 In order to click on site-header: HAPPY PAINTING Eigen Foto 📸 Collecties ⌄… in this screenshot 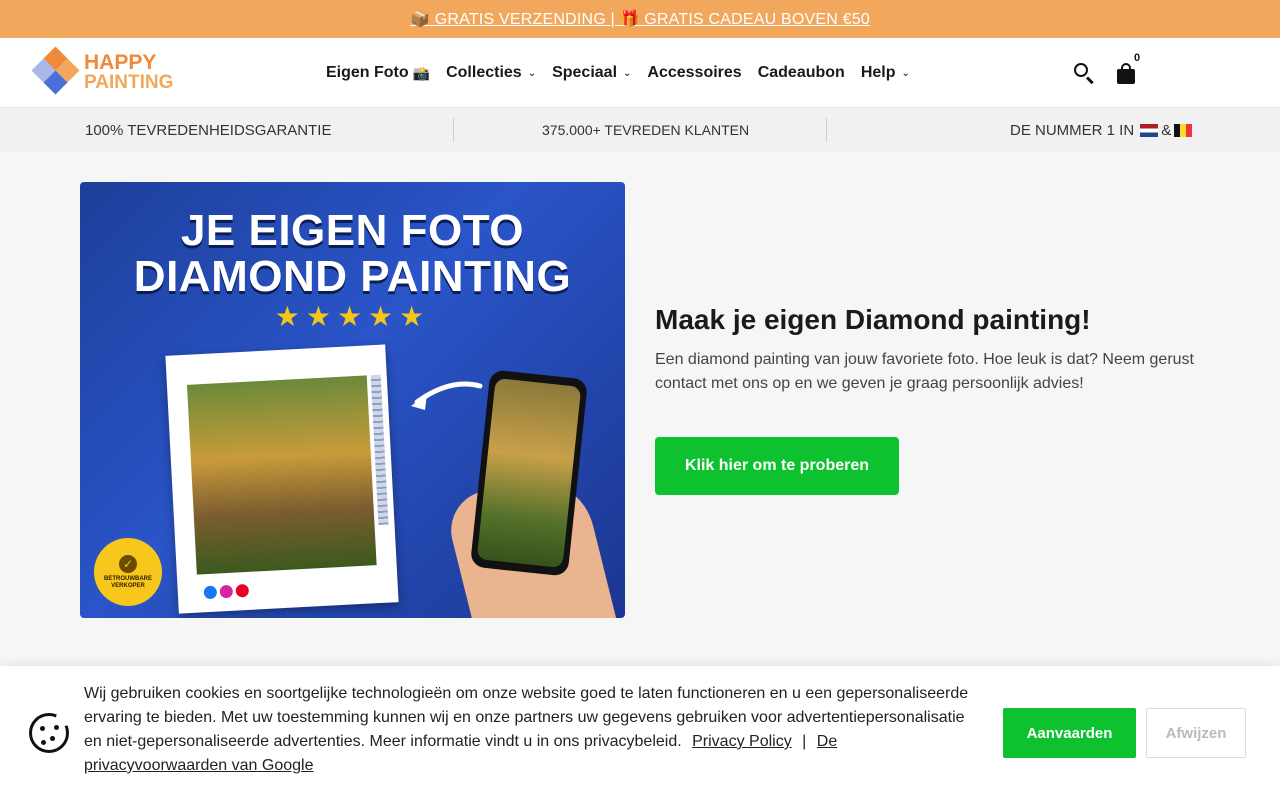, I will do `click(640, 73)`.